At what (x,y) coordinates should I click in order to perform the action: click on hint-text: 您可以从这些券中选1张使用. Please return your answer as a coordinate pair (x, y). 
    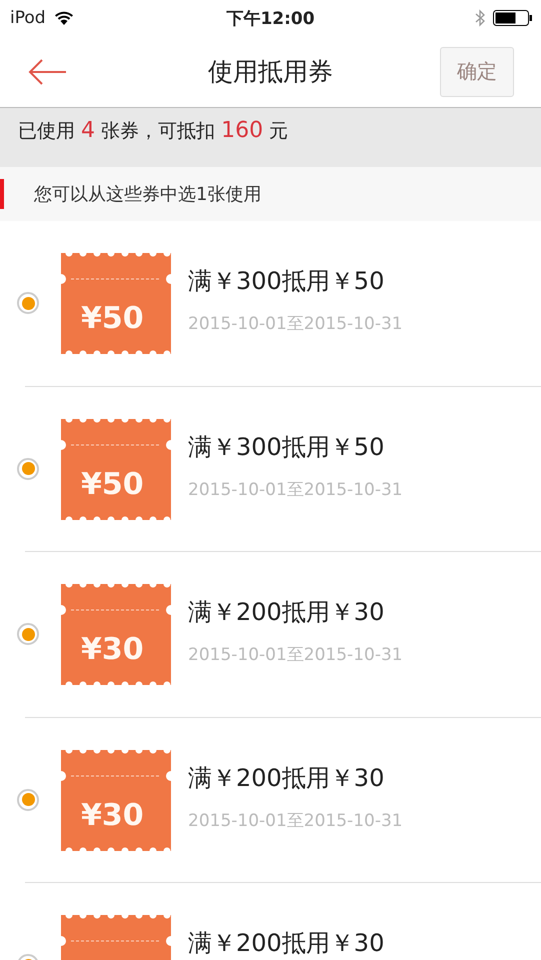
    Looking at the image, I should click on (148, 194).